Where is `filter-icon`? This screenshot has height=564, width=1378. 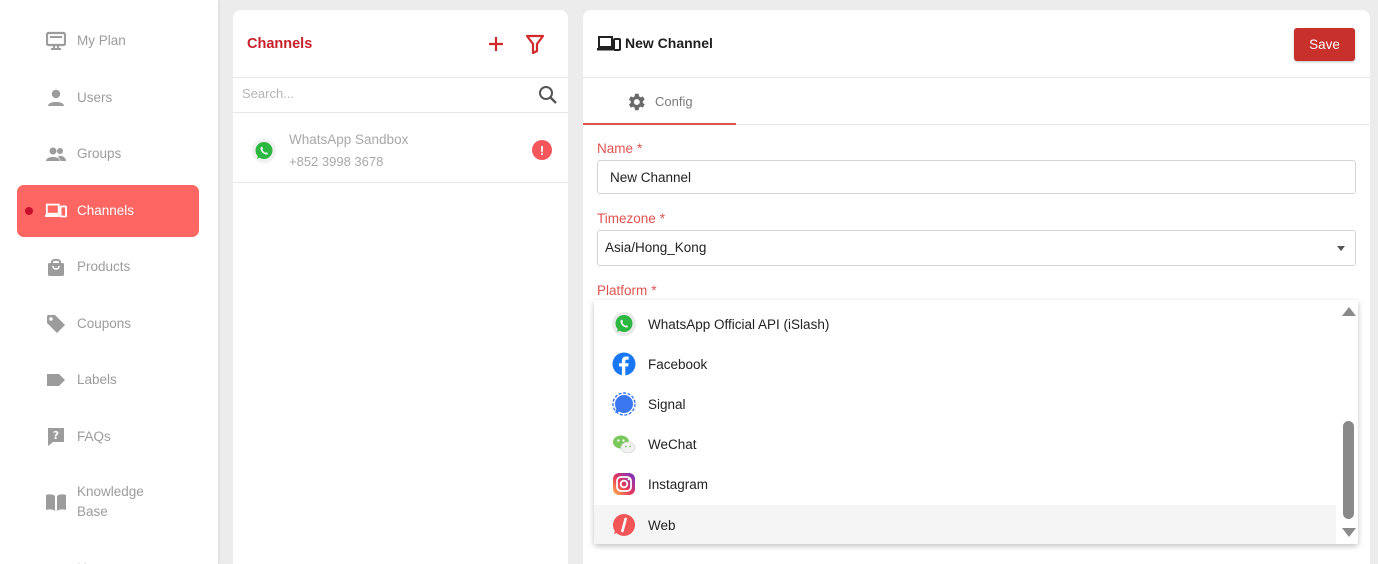 filter-icon is located at coordinates (535, 44).